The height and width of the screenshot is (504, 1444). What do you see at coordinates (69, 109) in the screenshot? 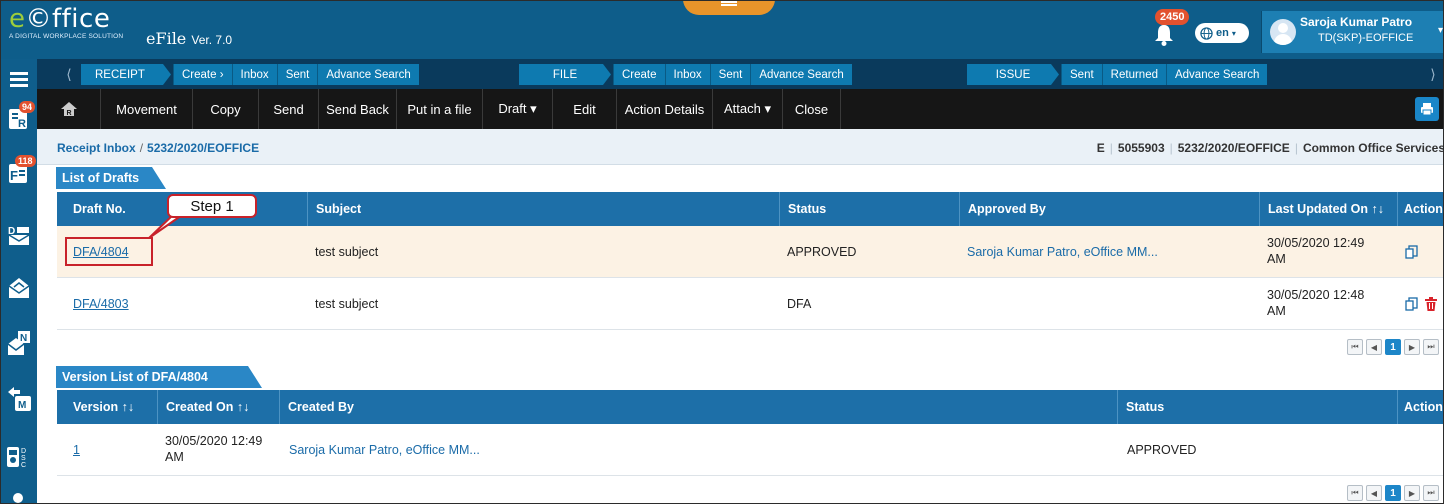
I see `home-icon: R` at bounding box center [69, 109].